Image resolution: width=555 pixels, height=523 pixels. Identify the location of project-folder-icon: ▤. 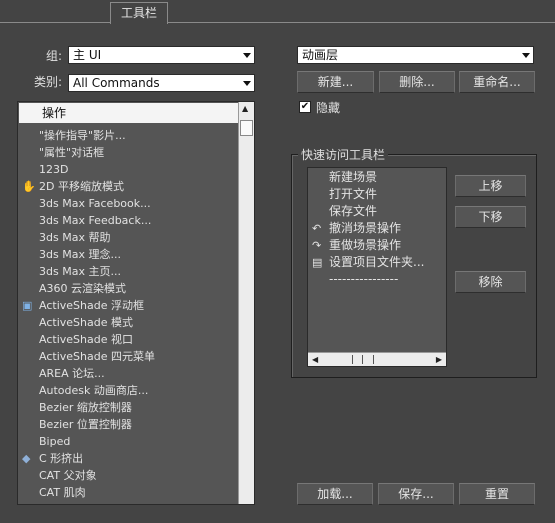
(317, 262).